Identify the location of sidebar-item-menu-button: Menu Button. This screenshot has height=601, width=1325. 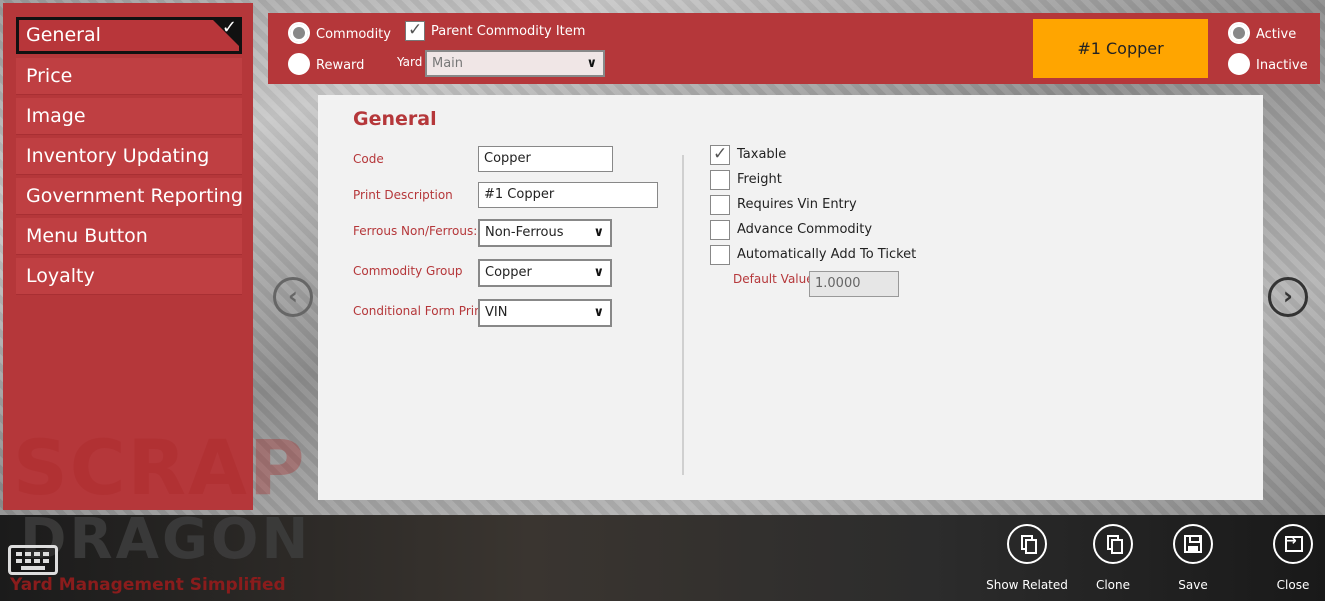
(129, 236).